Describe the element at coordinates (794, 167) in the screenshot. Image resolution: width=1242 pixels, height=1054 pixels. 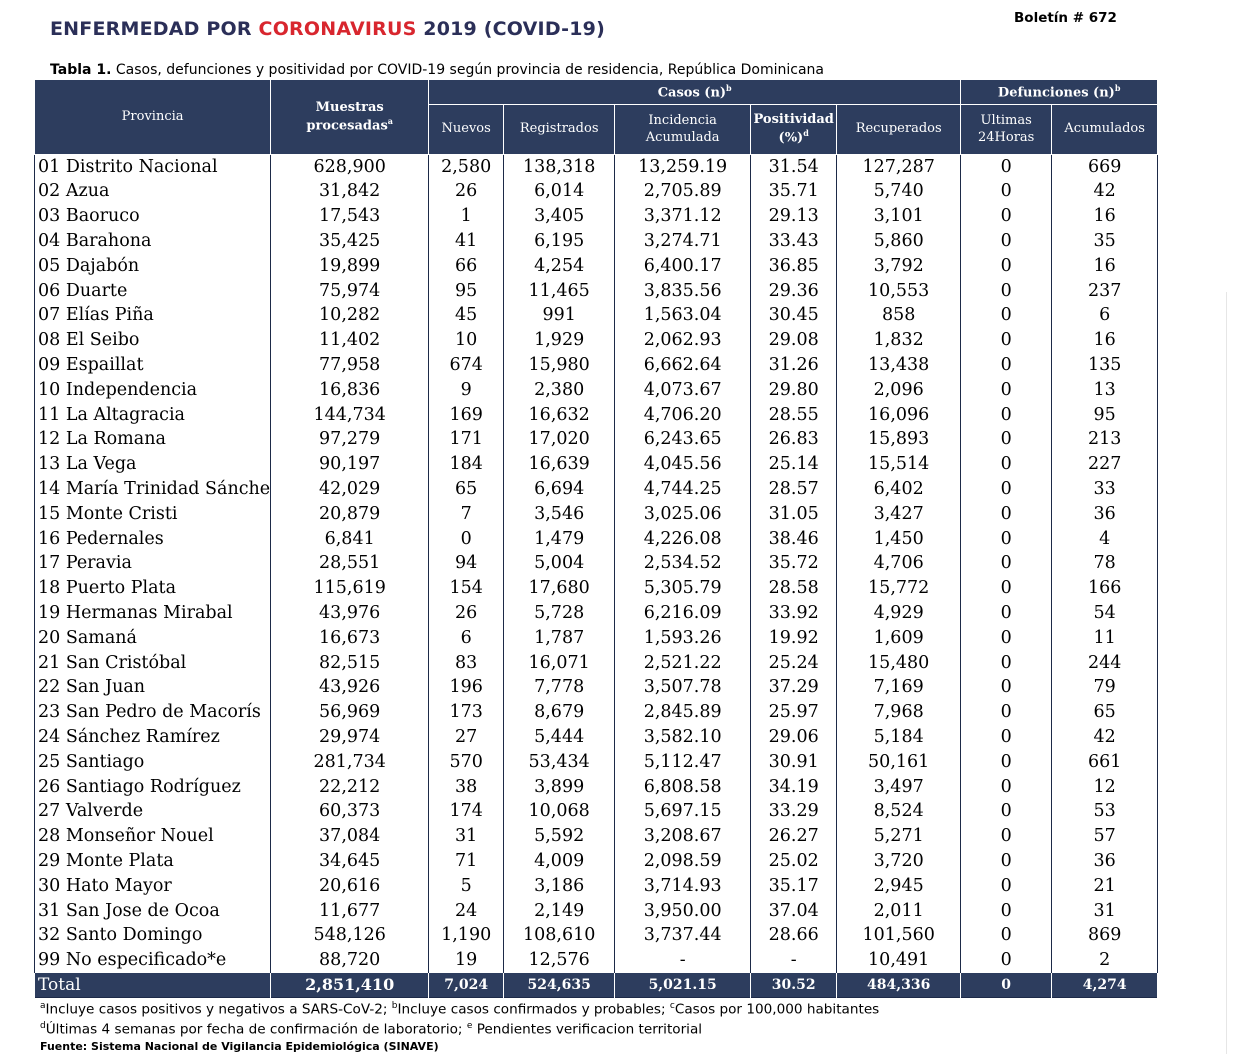
I see `cell-positividad: 31.54` at that location.